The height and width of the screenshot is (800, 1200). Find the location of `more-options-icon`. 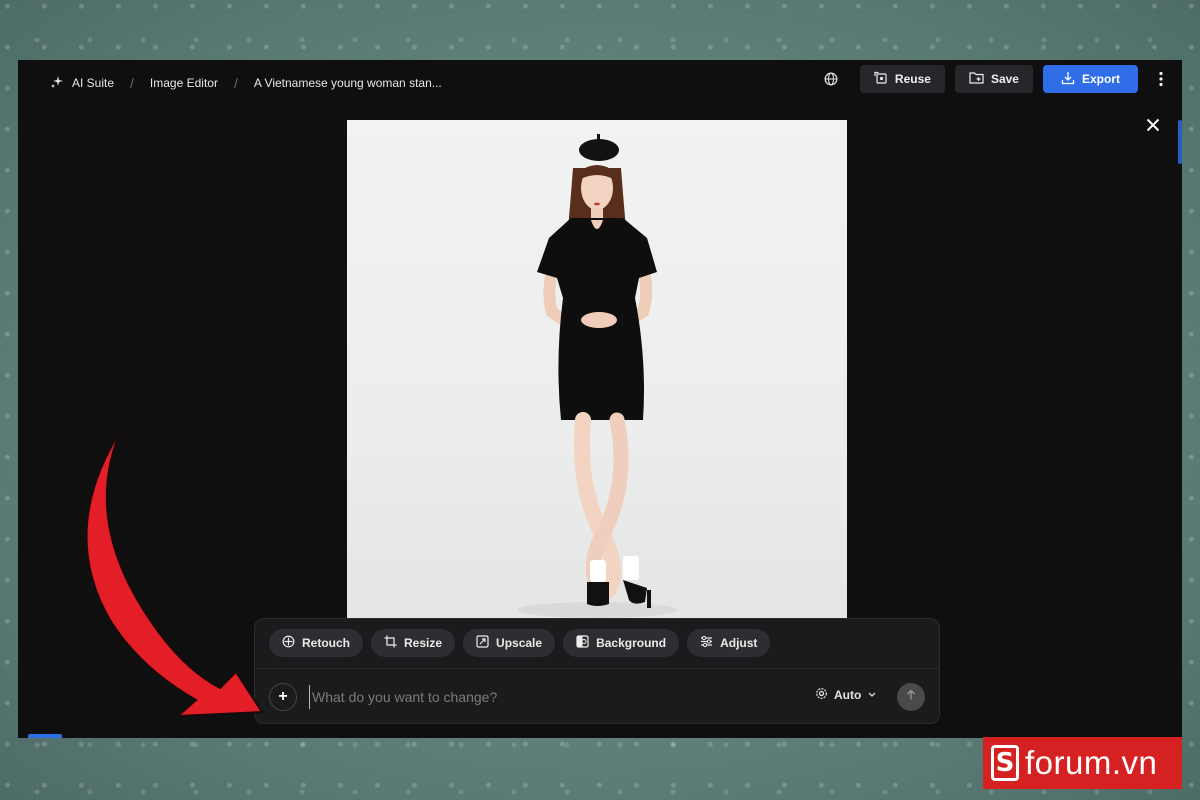

more-options-icon is located at coordinates (1161, 79).